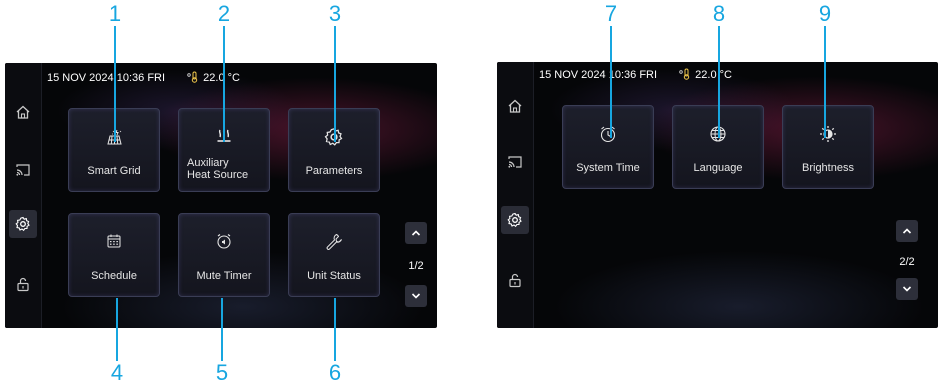 Image resolution: width=943 pixels, height=387 pixels. I want to click on tile-label: Parameters, so click(334, 171).